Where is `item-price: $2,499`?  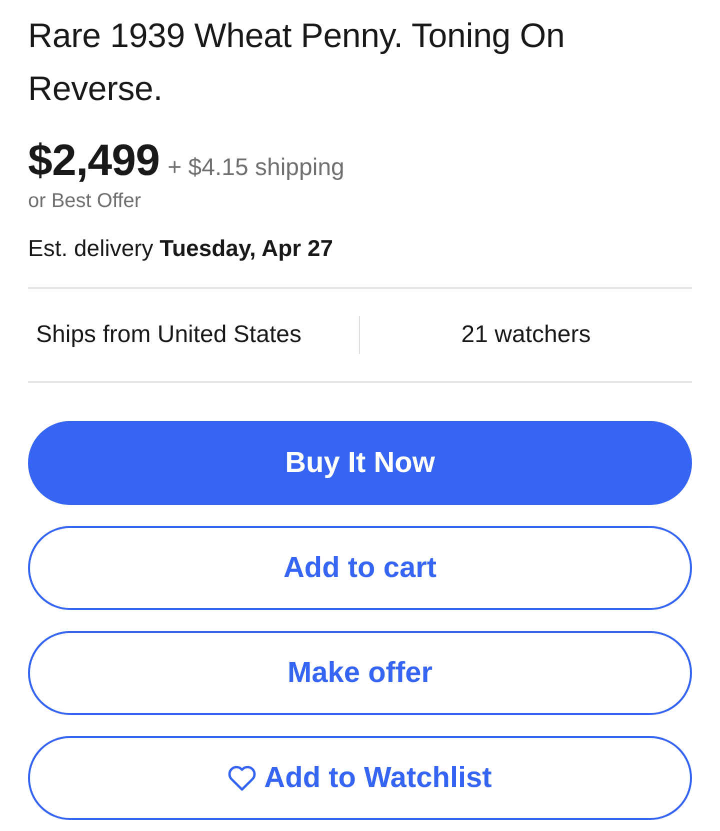 item-price: $2,499 is located at coordinates (94, 161).